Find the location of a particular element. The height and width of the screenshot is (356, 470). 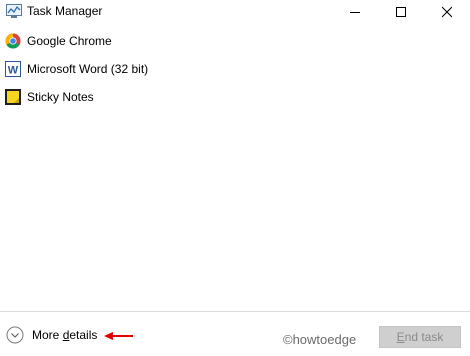

minimize-button is located at coordinates (355, 12).